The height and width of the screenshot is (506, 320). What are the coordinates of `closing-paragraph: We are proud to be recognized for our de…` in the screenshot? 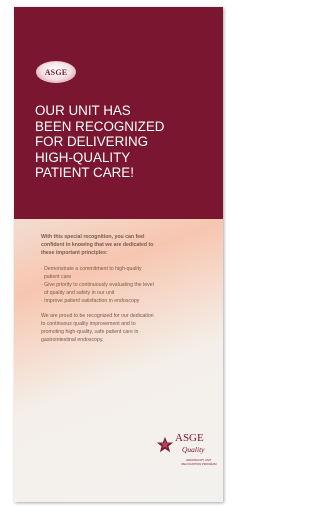 It's located at (126, 328).